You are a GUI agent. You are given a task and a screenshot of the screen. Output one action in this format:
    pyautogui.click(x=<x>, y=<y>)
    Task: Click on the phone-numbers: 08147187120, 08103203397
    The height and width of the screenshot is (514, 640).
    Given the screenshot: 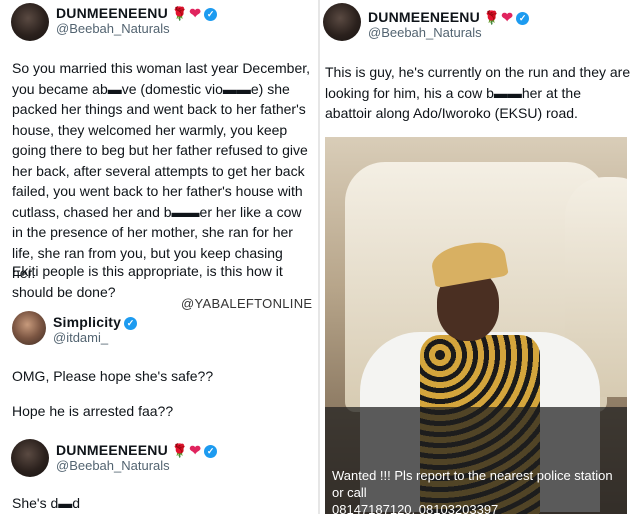 What is the action you would take?
    pyautogui.click(x=415, y=508)
    